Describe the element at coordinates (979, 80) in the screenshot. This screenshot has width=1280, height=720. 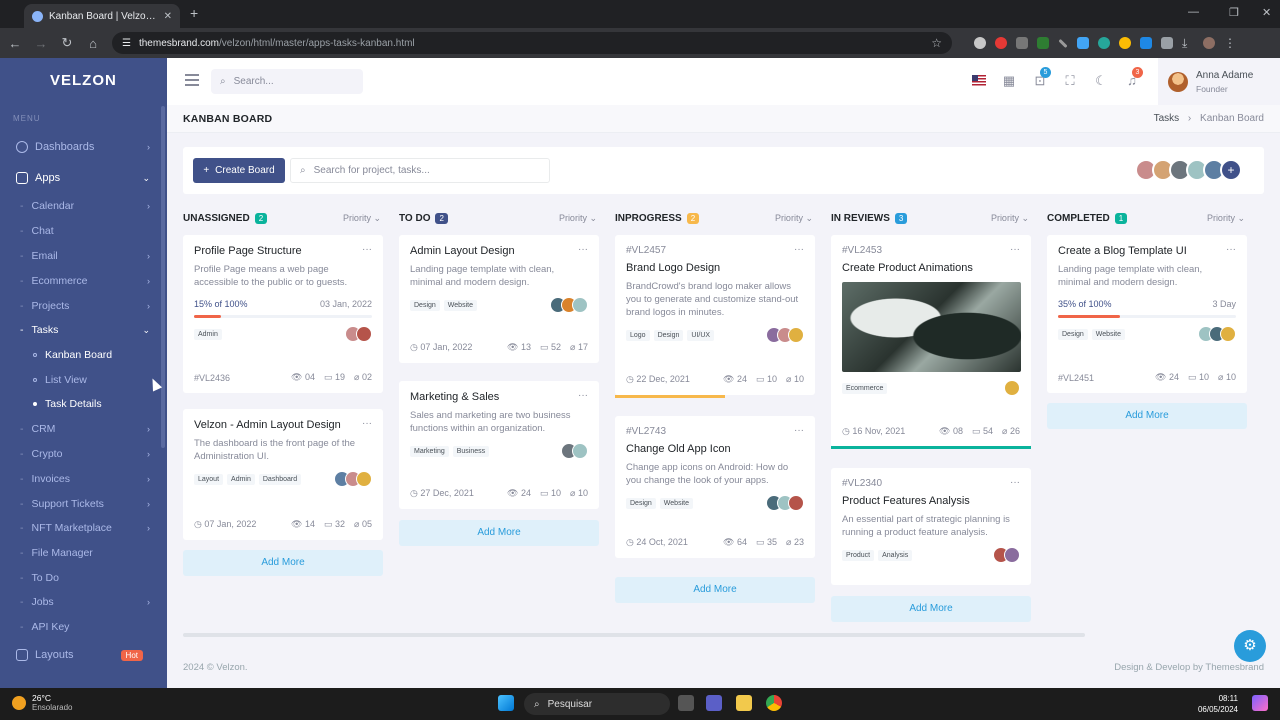
I see `language-flag-icon` at that location.